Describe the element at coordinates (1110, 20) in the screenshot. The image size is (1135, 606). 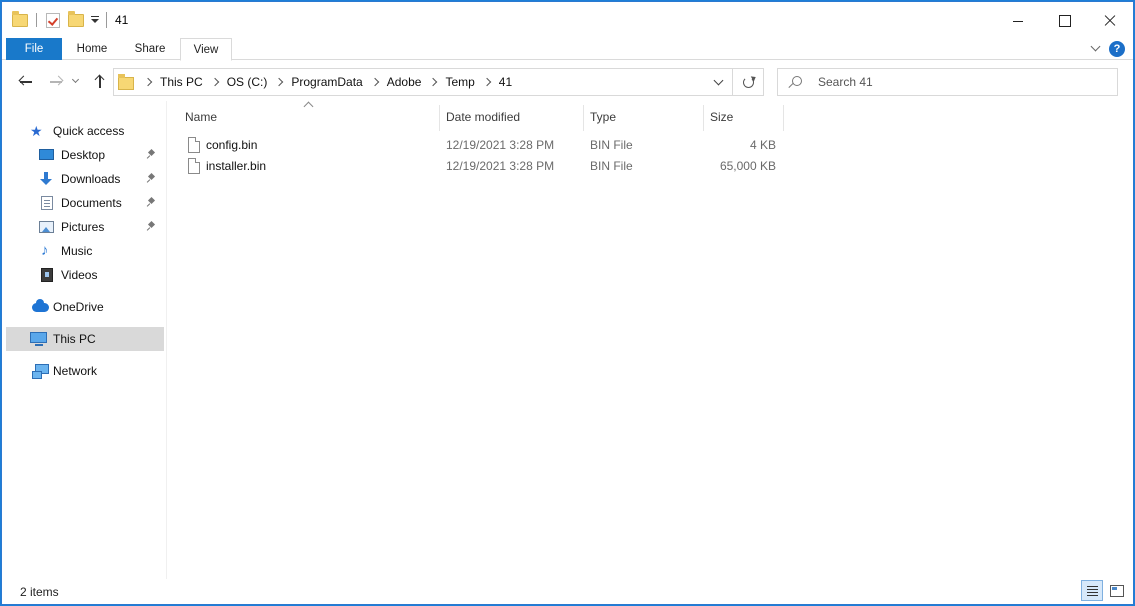
I see `close-icon` at that location.